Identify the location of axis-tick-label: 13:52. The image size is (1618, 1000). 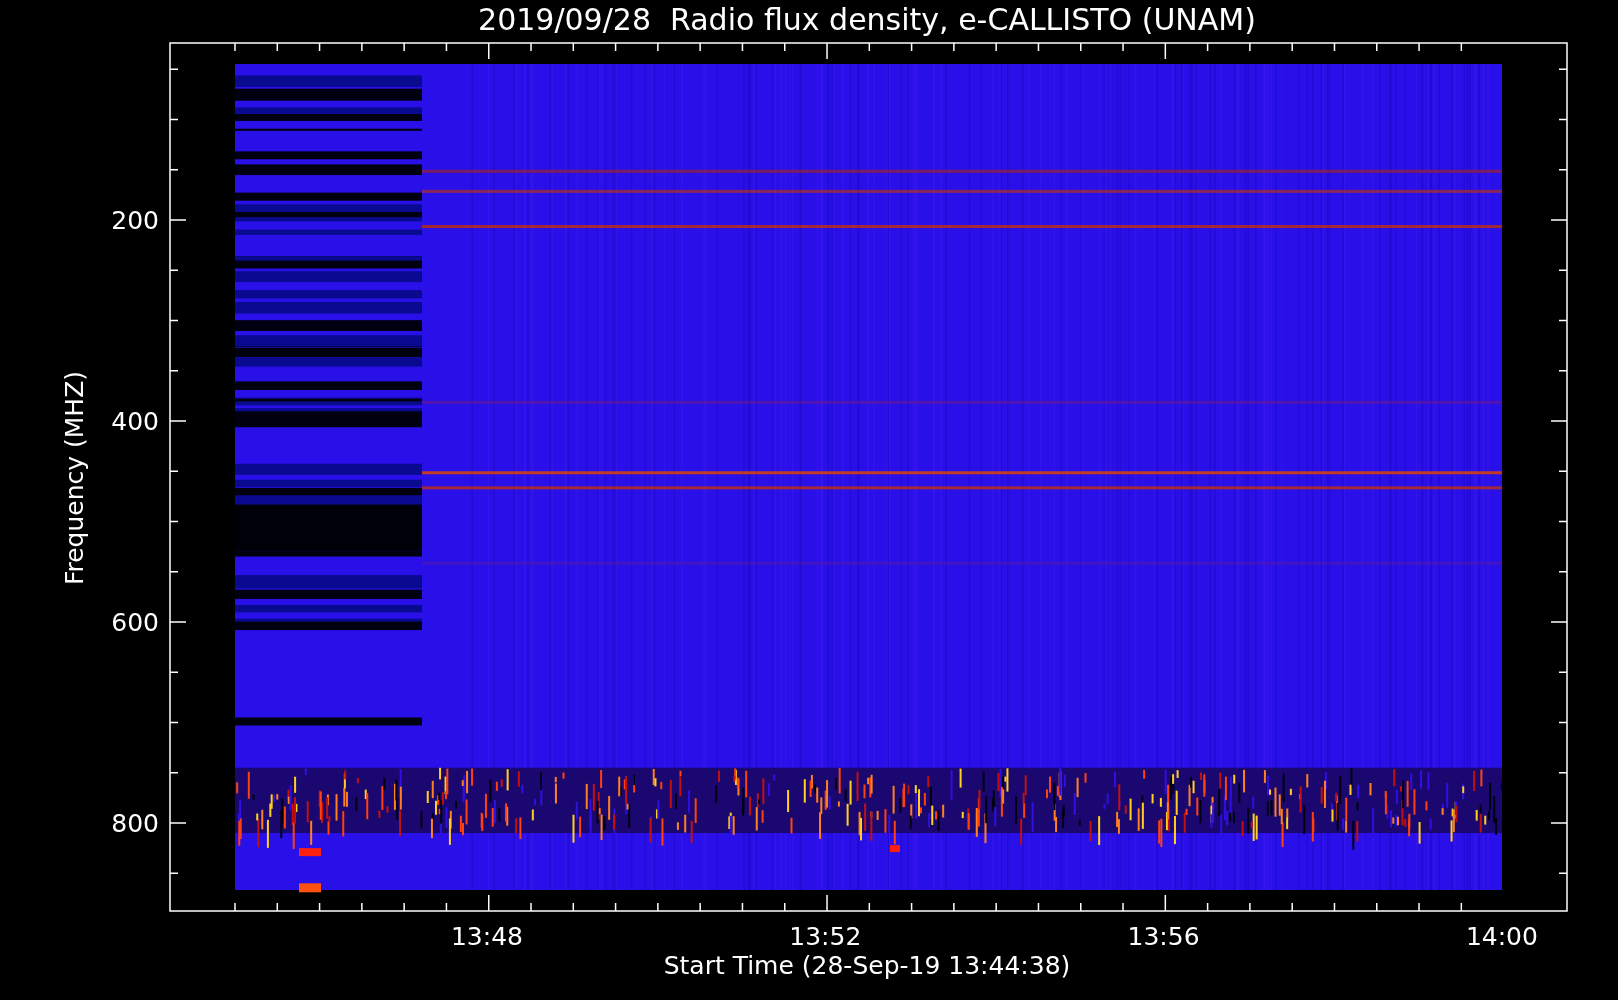
(825, 936).